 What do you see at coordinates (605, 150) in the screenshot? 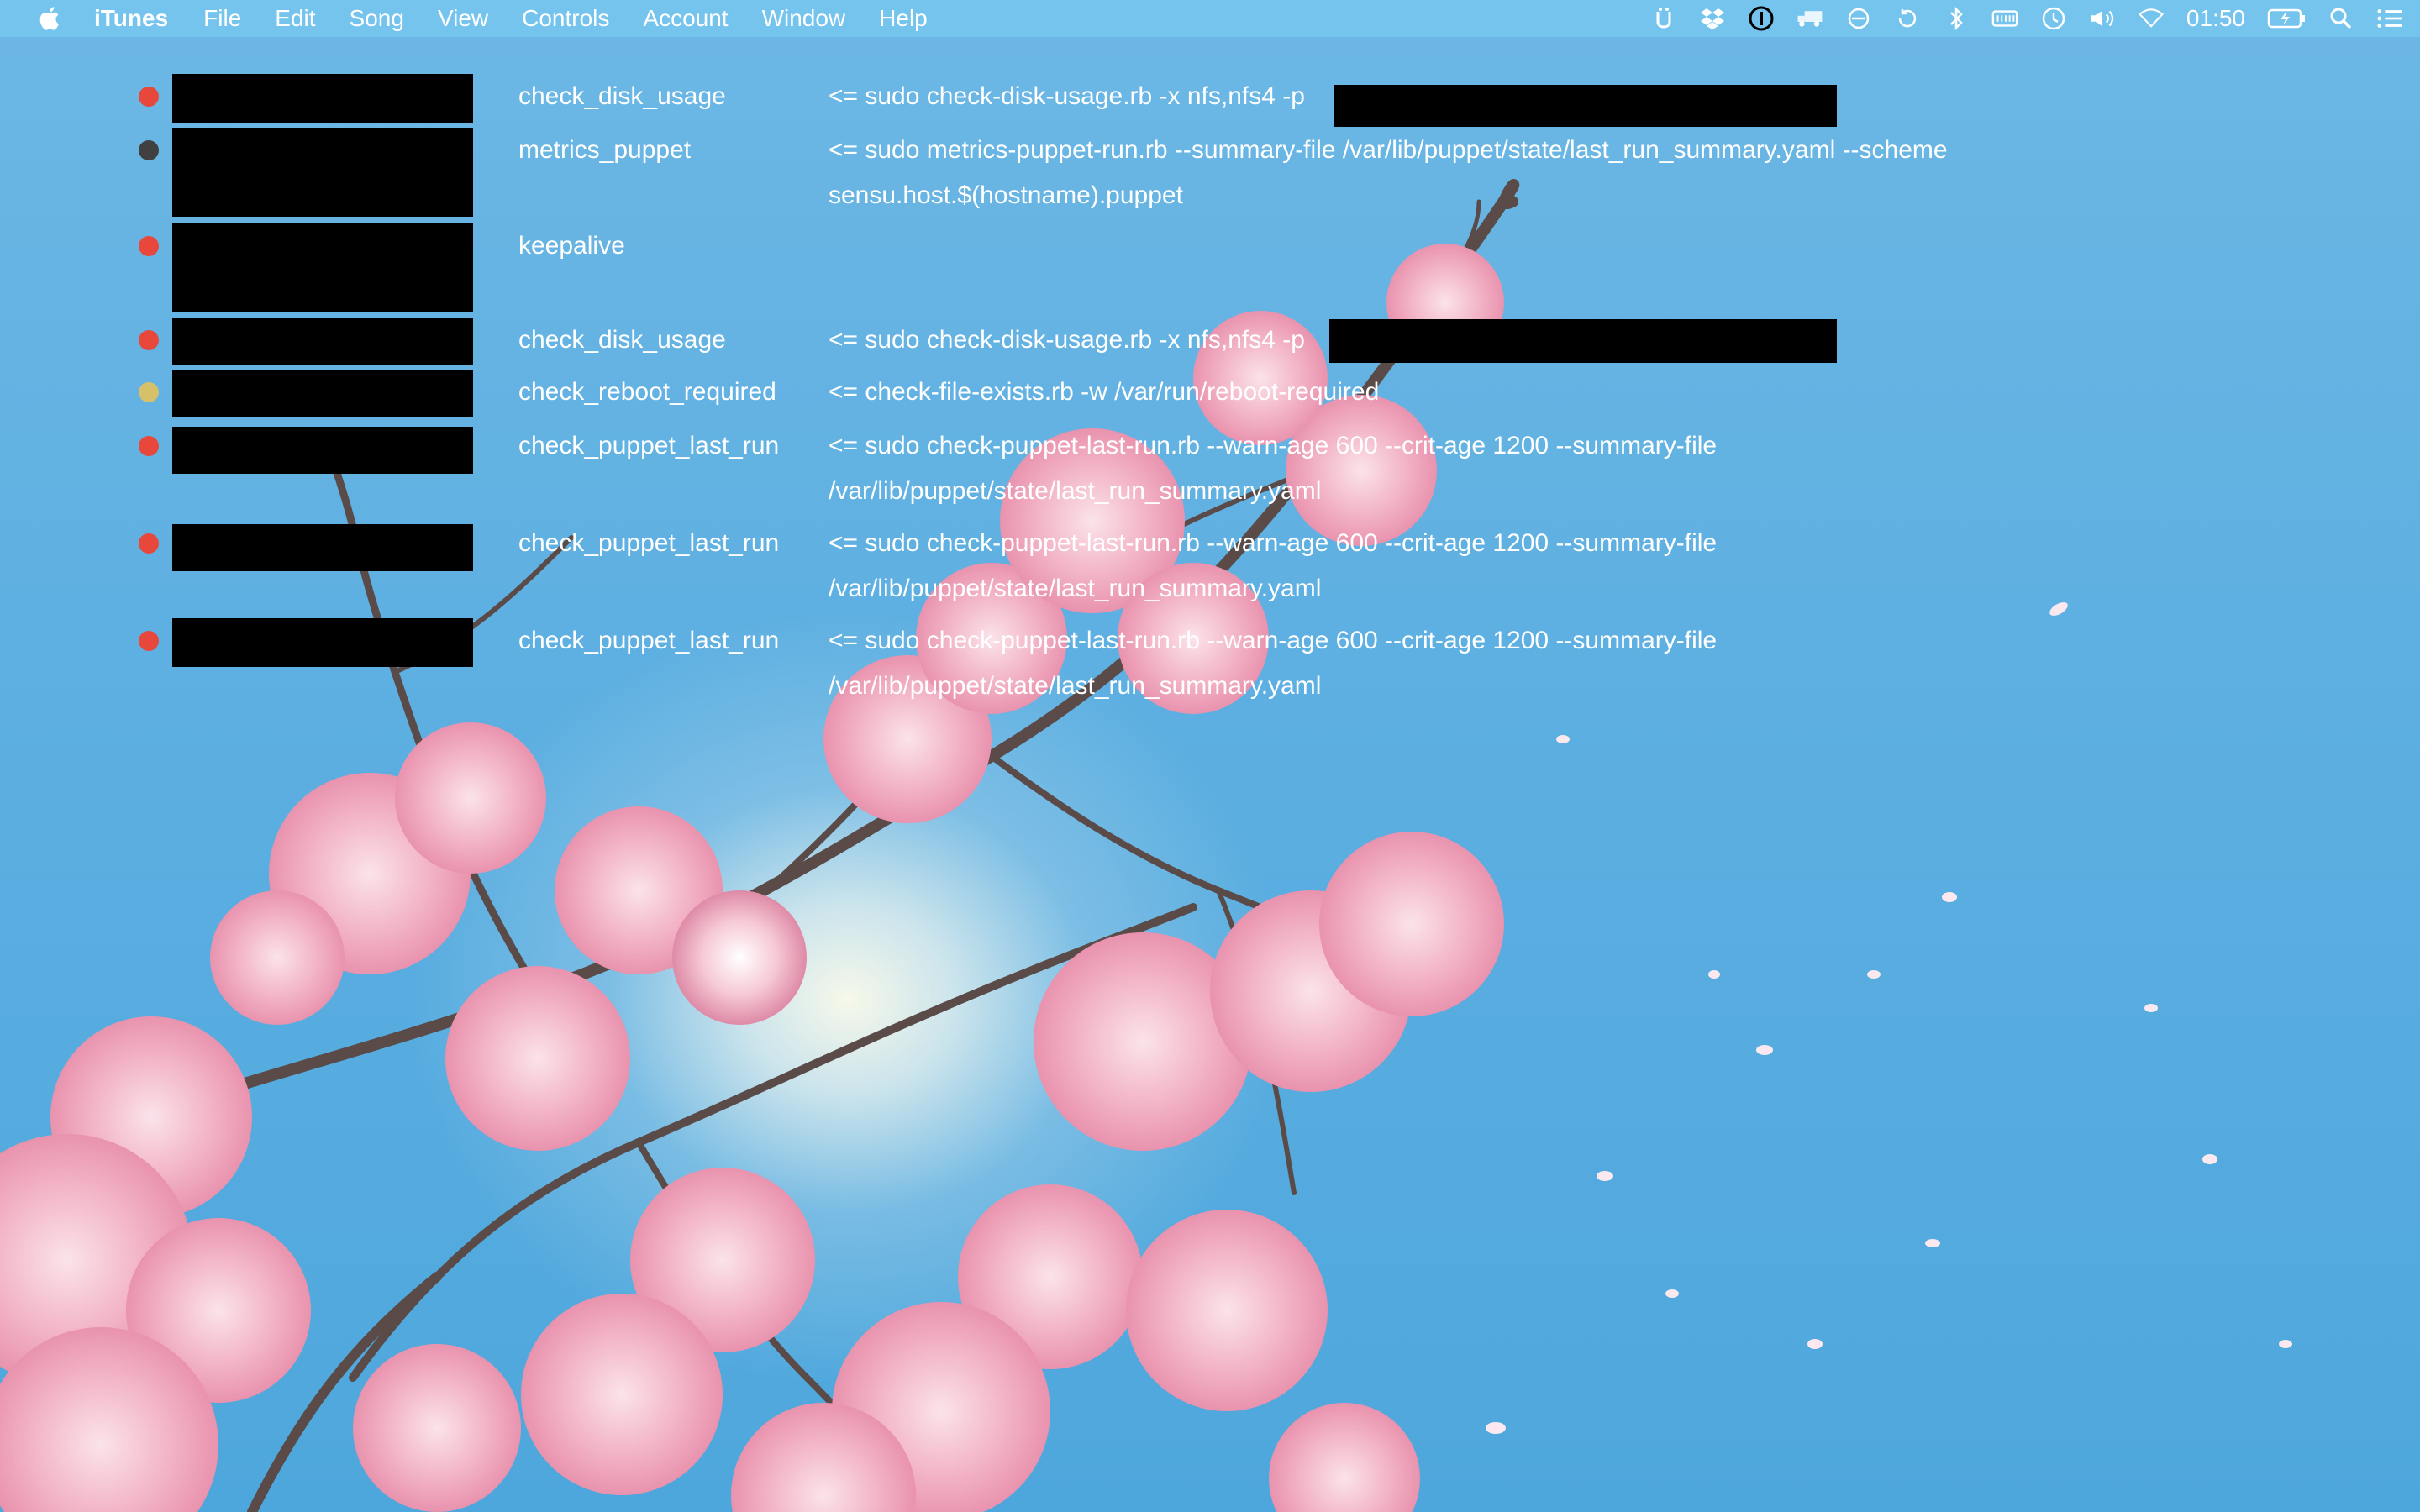
I see `check-name: metrics_puppet` at bounding box center [605, 150].